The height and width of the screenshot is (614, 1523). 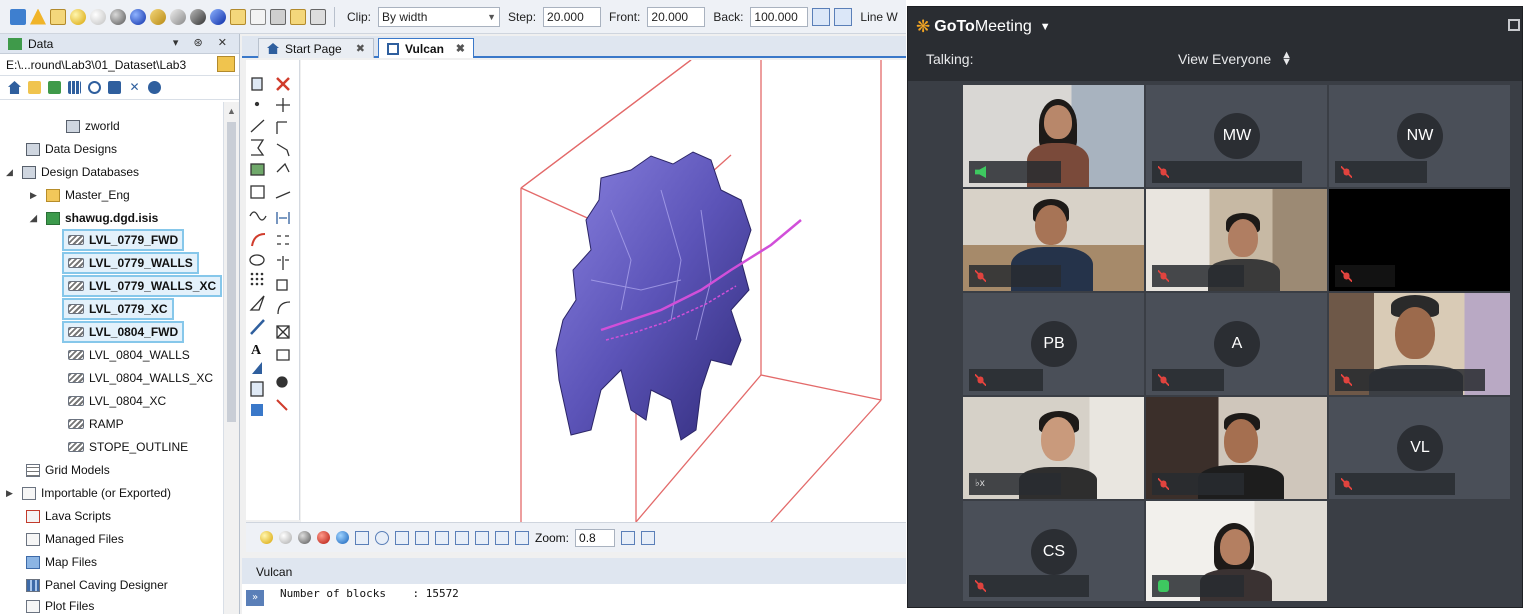 I want to click on sidebar-scrollbar: ▲, so click(x=231, y=358).